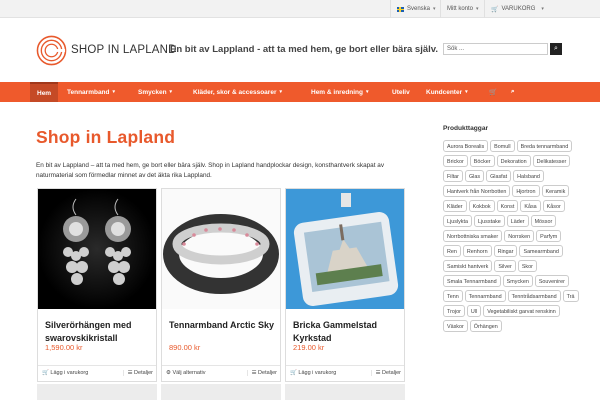  I want to click on nav-cart-button: 🛒, so click(493, 92).